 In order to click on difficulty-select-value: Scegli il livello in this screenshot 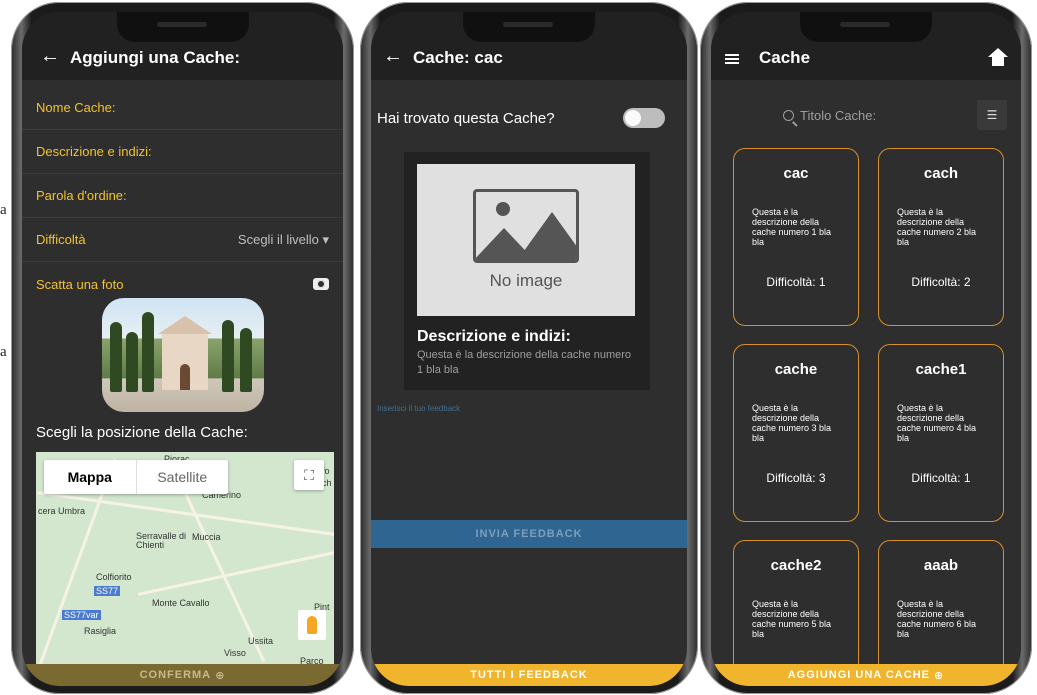, I will do `click(278, 239)`.